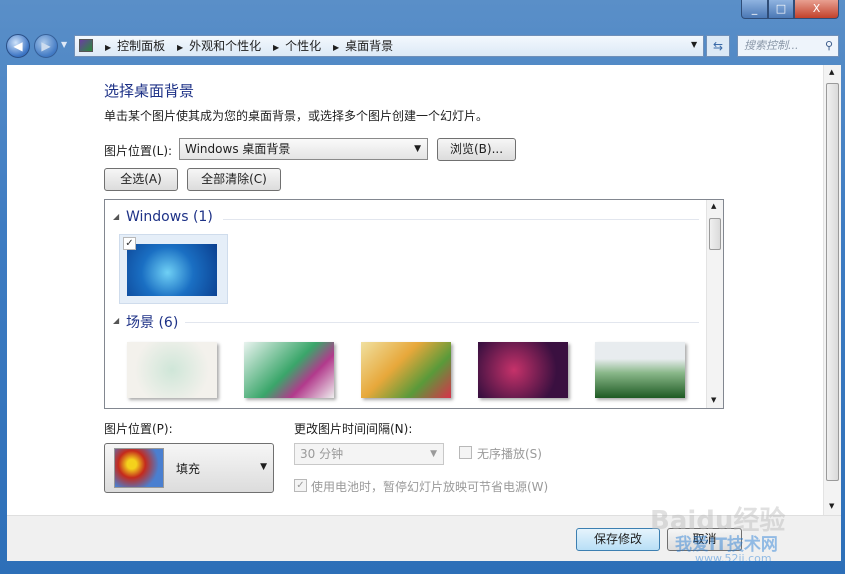 This screenshot has width=845, height=574. Describe the element at coordinates (509, 454) in the screenshot. I see `shuffle-label: 无序播放(S)` at that location.